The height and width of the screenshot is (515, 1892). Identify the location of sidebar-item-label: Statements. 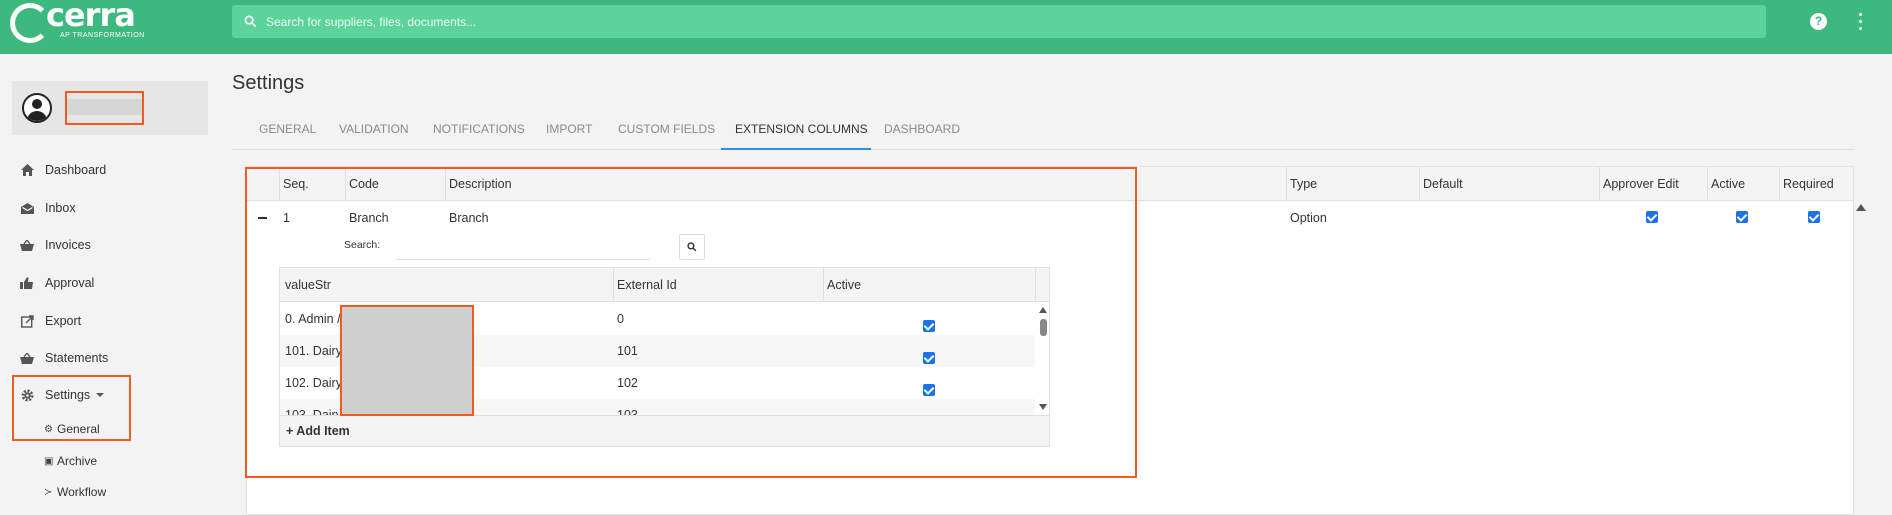
(77, 358).